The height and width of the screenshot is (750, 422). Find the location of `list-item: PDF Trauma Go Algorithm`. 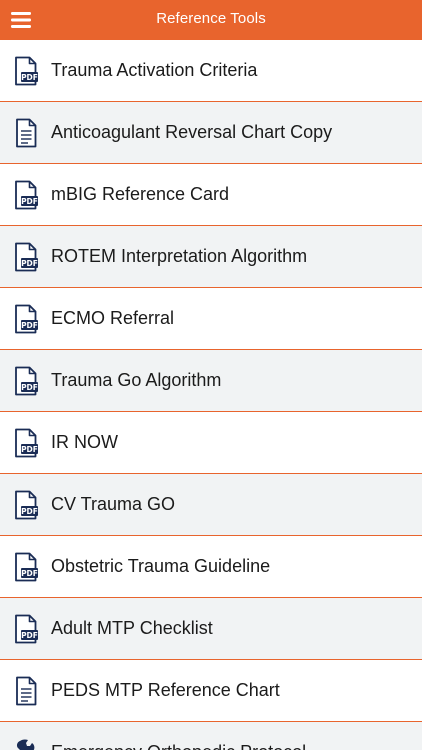

list-item: PDF Trauma Go Algorithm is located at coordinates (211, 381).